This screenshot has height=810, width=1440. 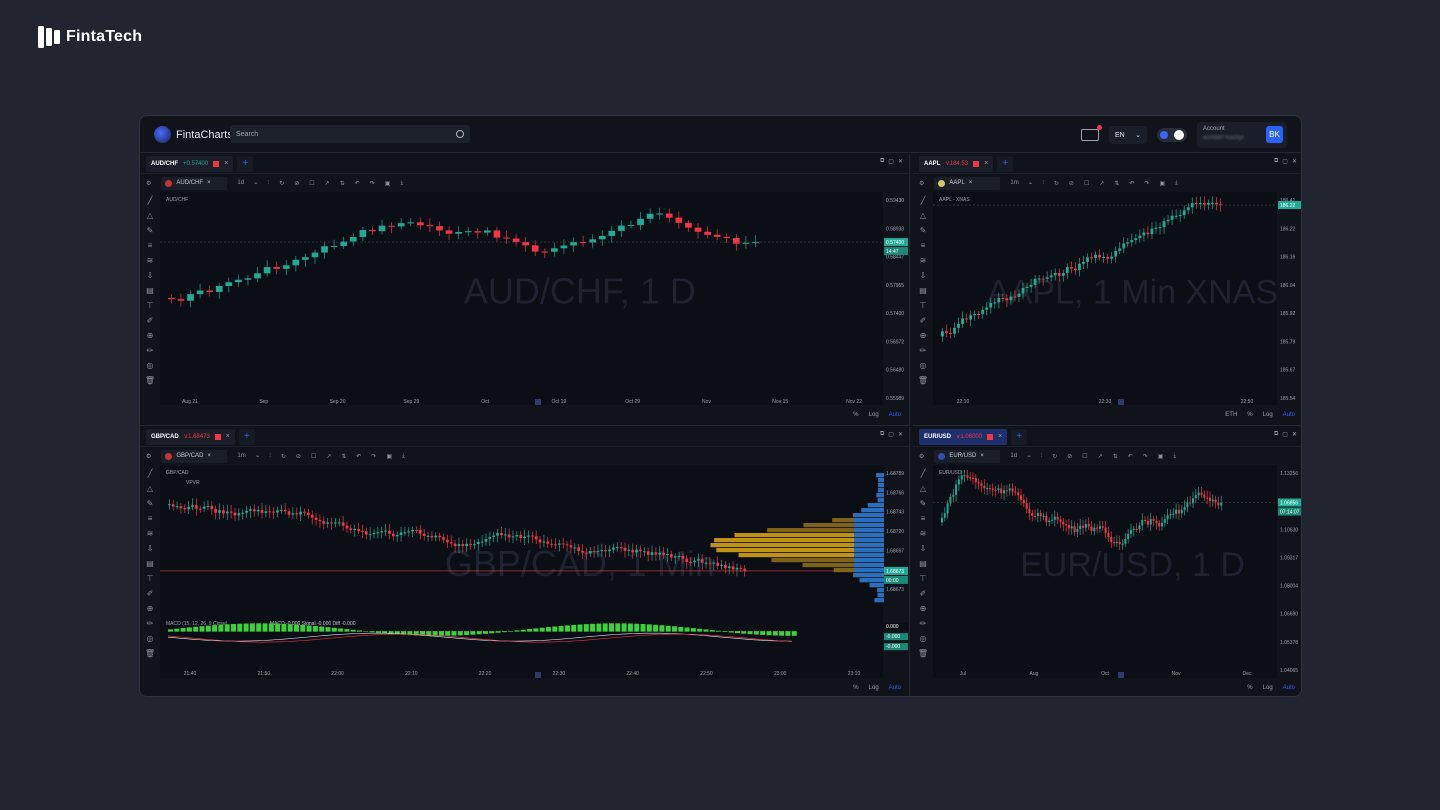 I want to click on tab-p4: EUR/USD ∨1.06000 ×, so click(x=963, y=436).